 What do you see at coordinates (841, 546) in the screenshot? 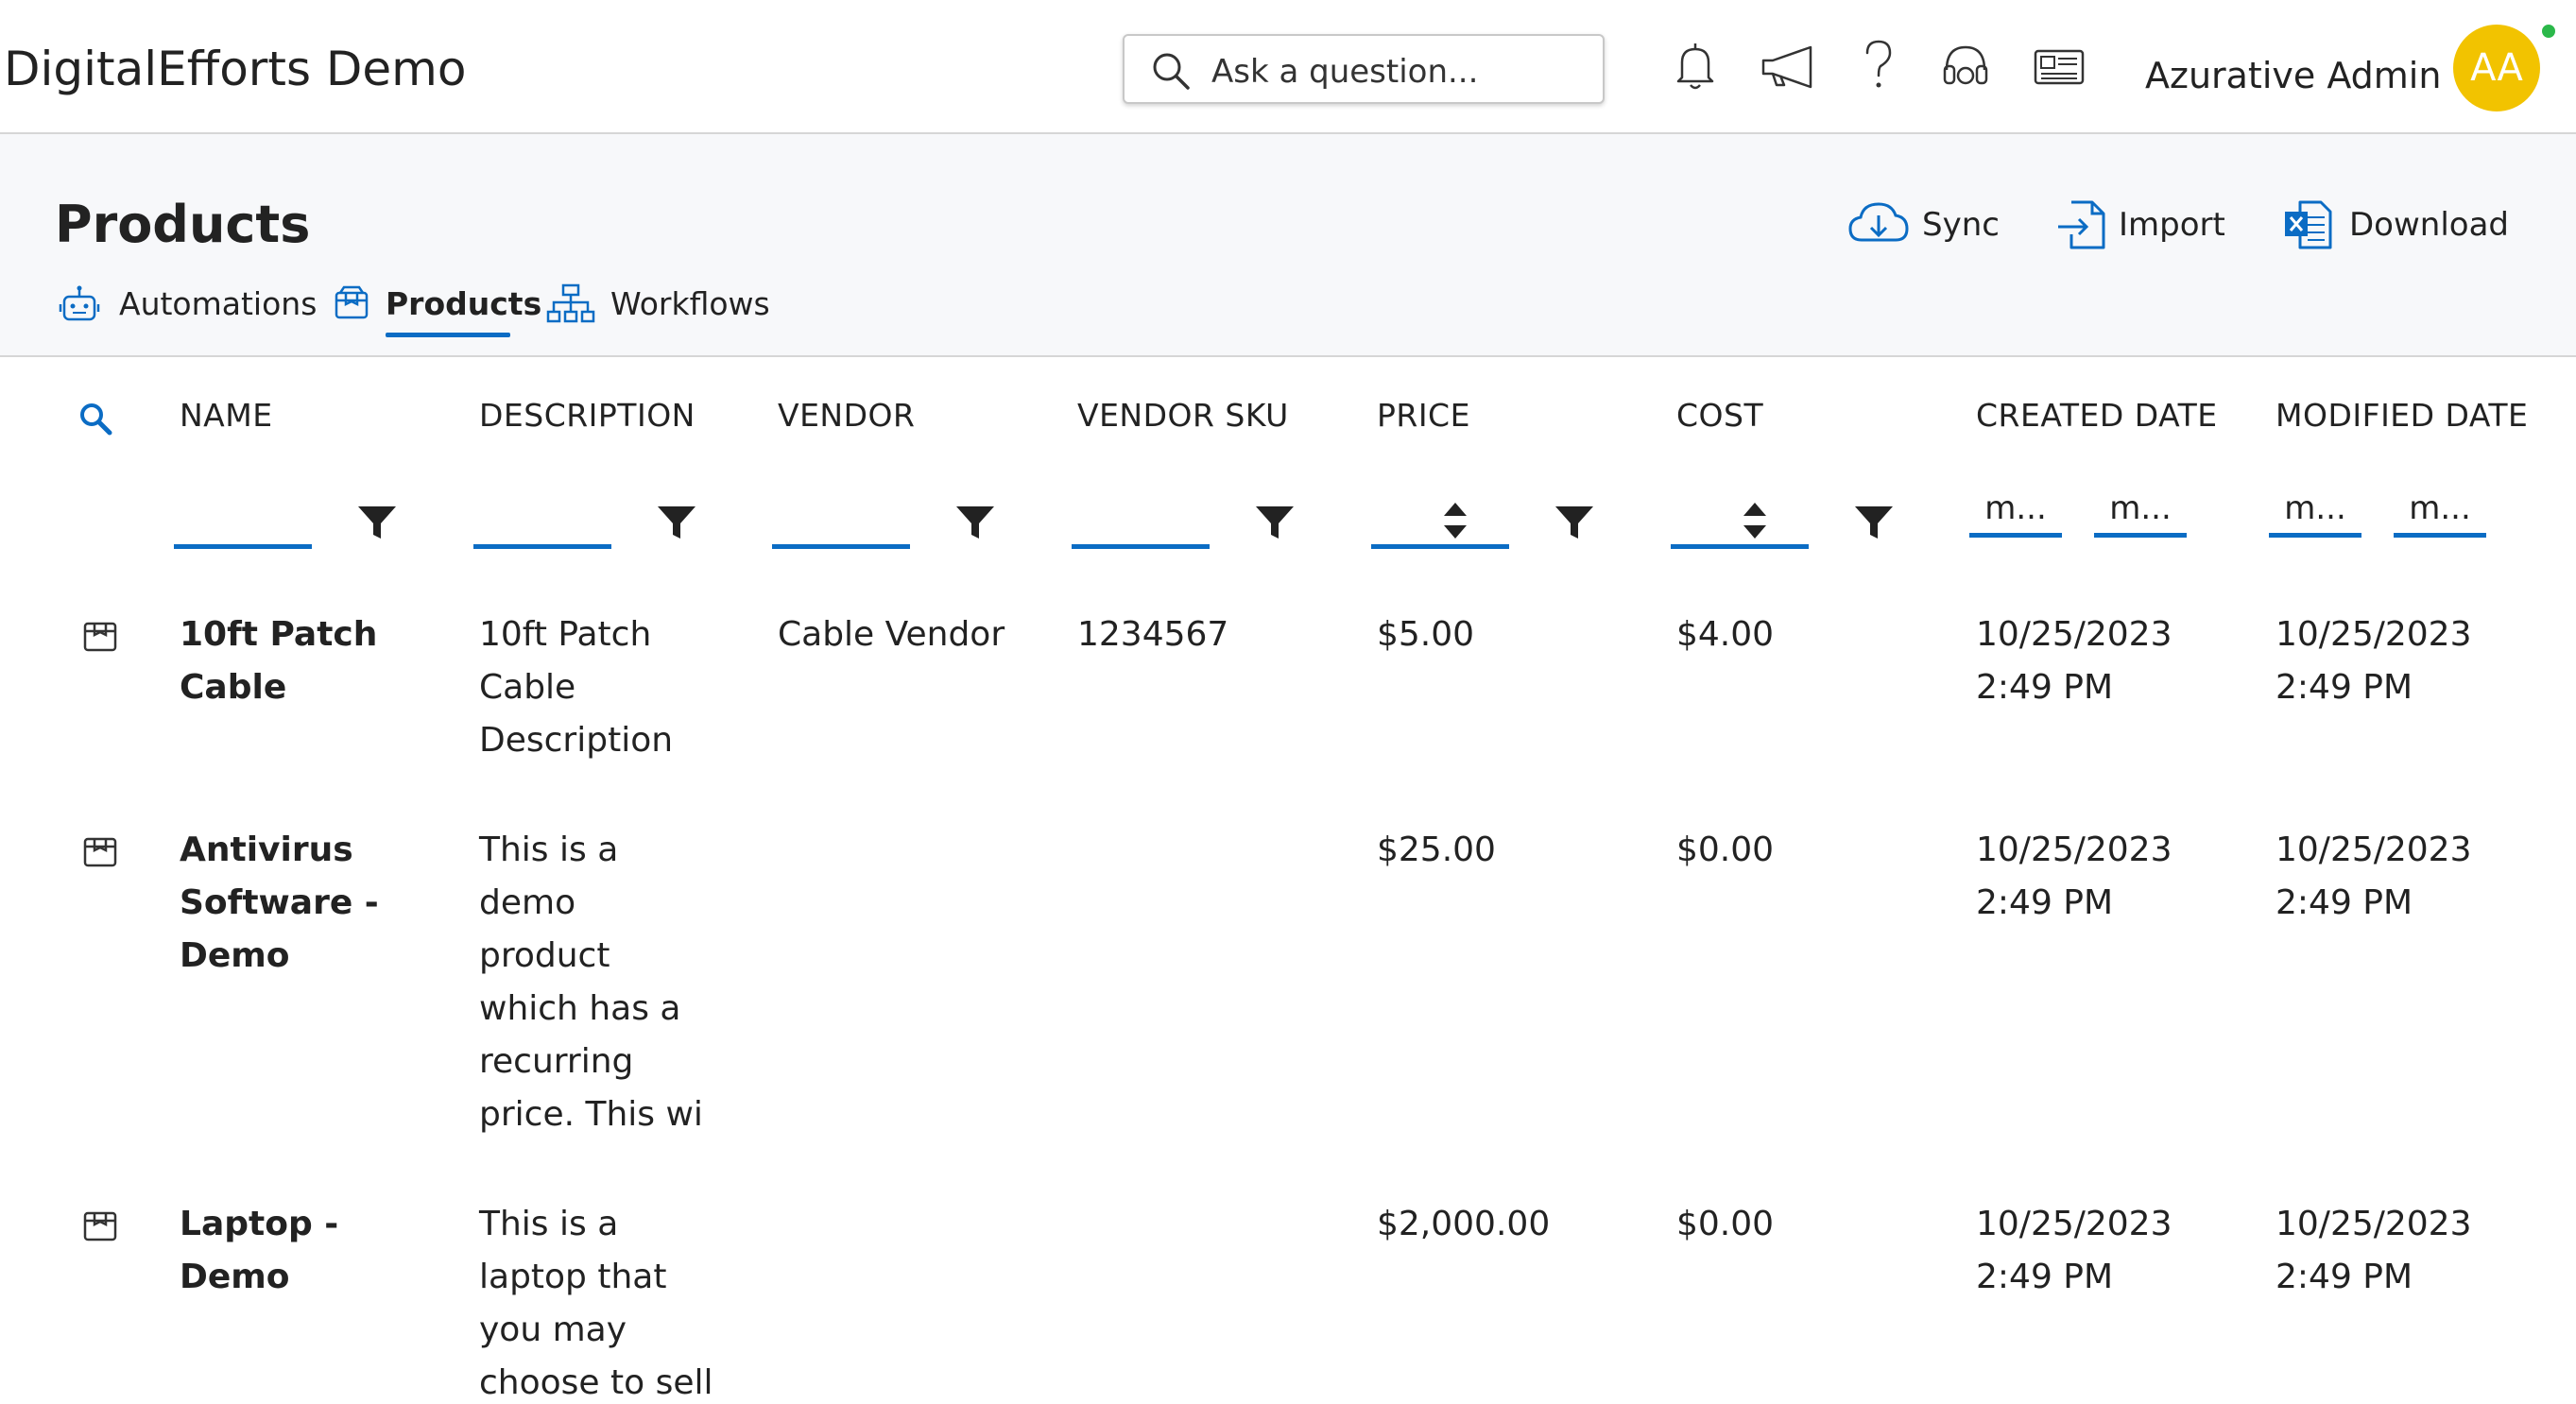
I see `vendor-filter-input` at bounding box center [841, 546].